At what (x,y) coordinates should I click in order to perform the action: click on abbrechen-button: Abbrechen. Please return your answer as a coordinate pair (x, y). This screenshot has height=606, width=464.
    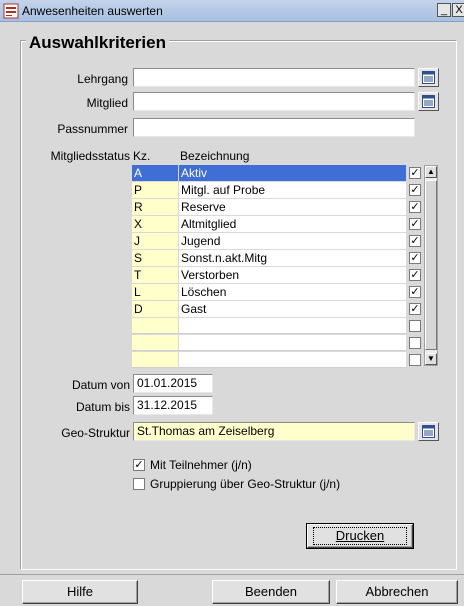
    Looking at the image, I should click on (397, 592).